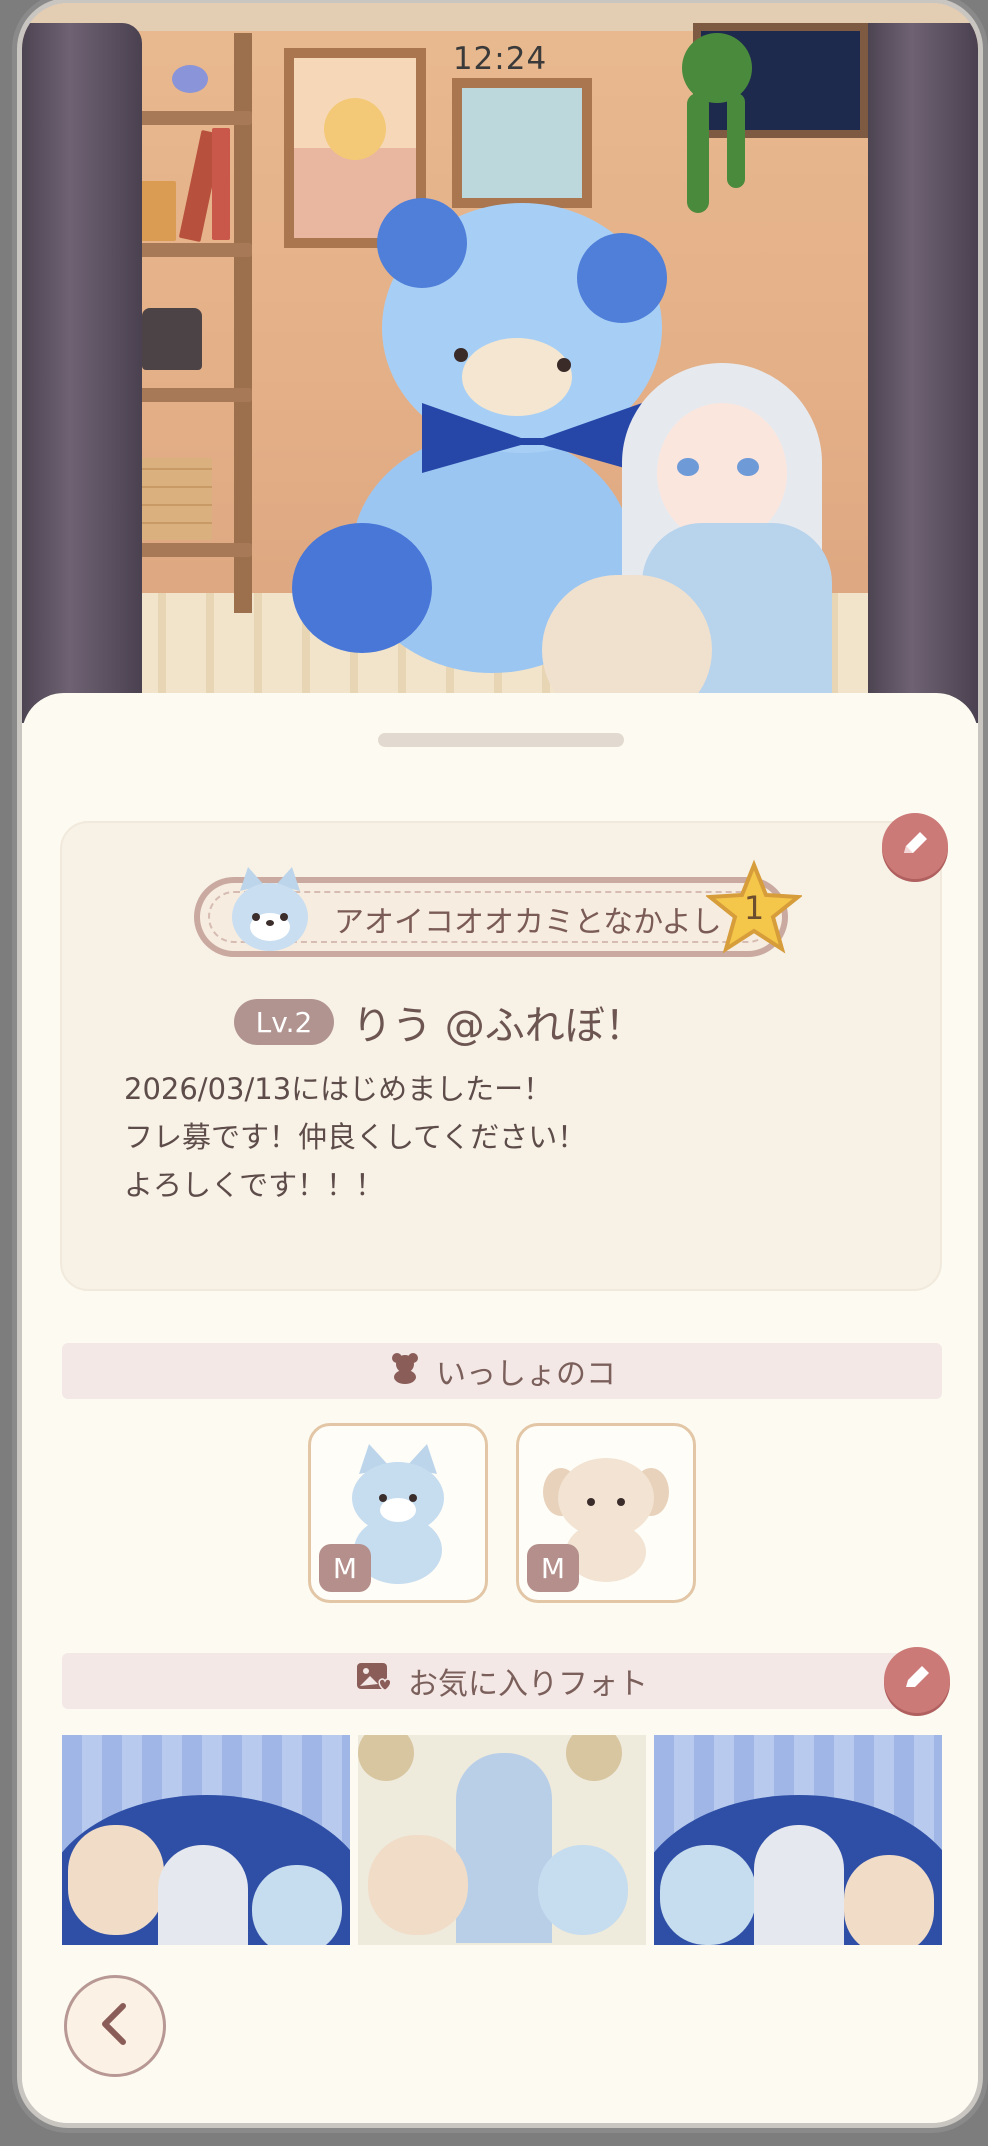 The image size is (988, 2146). I want to click on companion-card-puppy: M, so click(606, 1513).